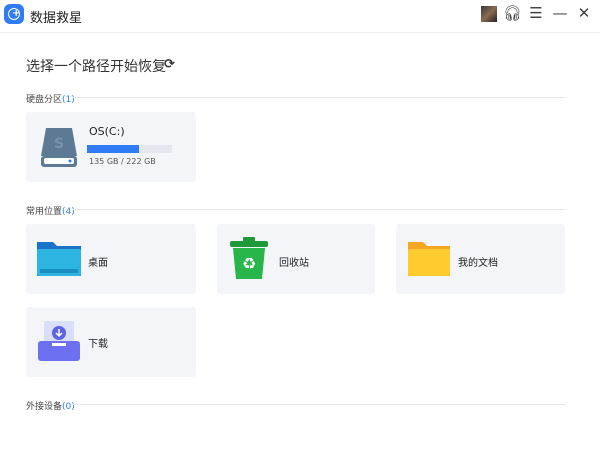 Image resolution: width=600 pixels, height=461 pixels. I want to click on location-desktop: 桌面, so click(111, 259).